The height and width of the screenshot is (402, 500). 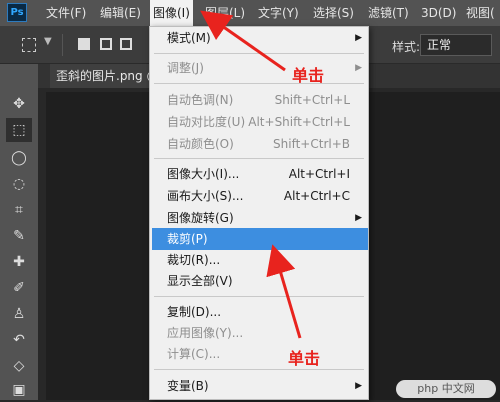 I want to click on arrow-to-image-menu, so click(x=243, y=41).